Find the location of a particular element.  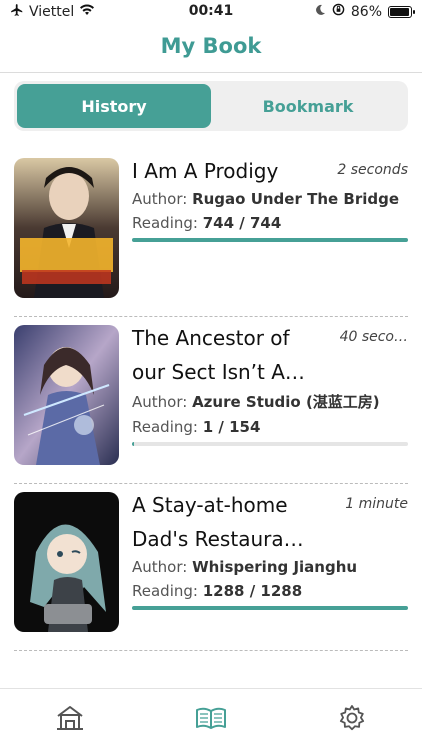

home-icon is located at coordinates (70, 720).